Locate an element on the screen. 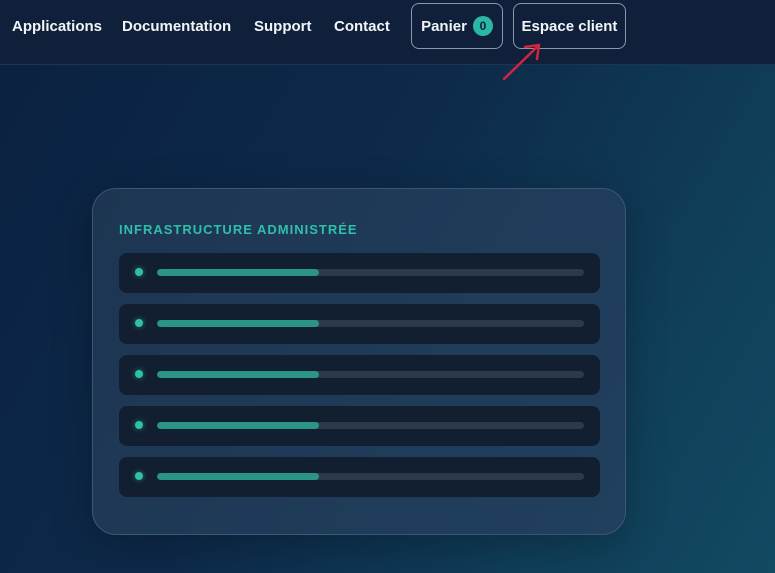 The width and height of the screenshot is (775, 573). red-arrow-icon is located at coordinates (521, 62).